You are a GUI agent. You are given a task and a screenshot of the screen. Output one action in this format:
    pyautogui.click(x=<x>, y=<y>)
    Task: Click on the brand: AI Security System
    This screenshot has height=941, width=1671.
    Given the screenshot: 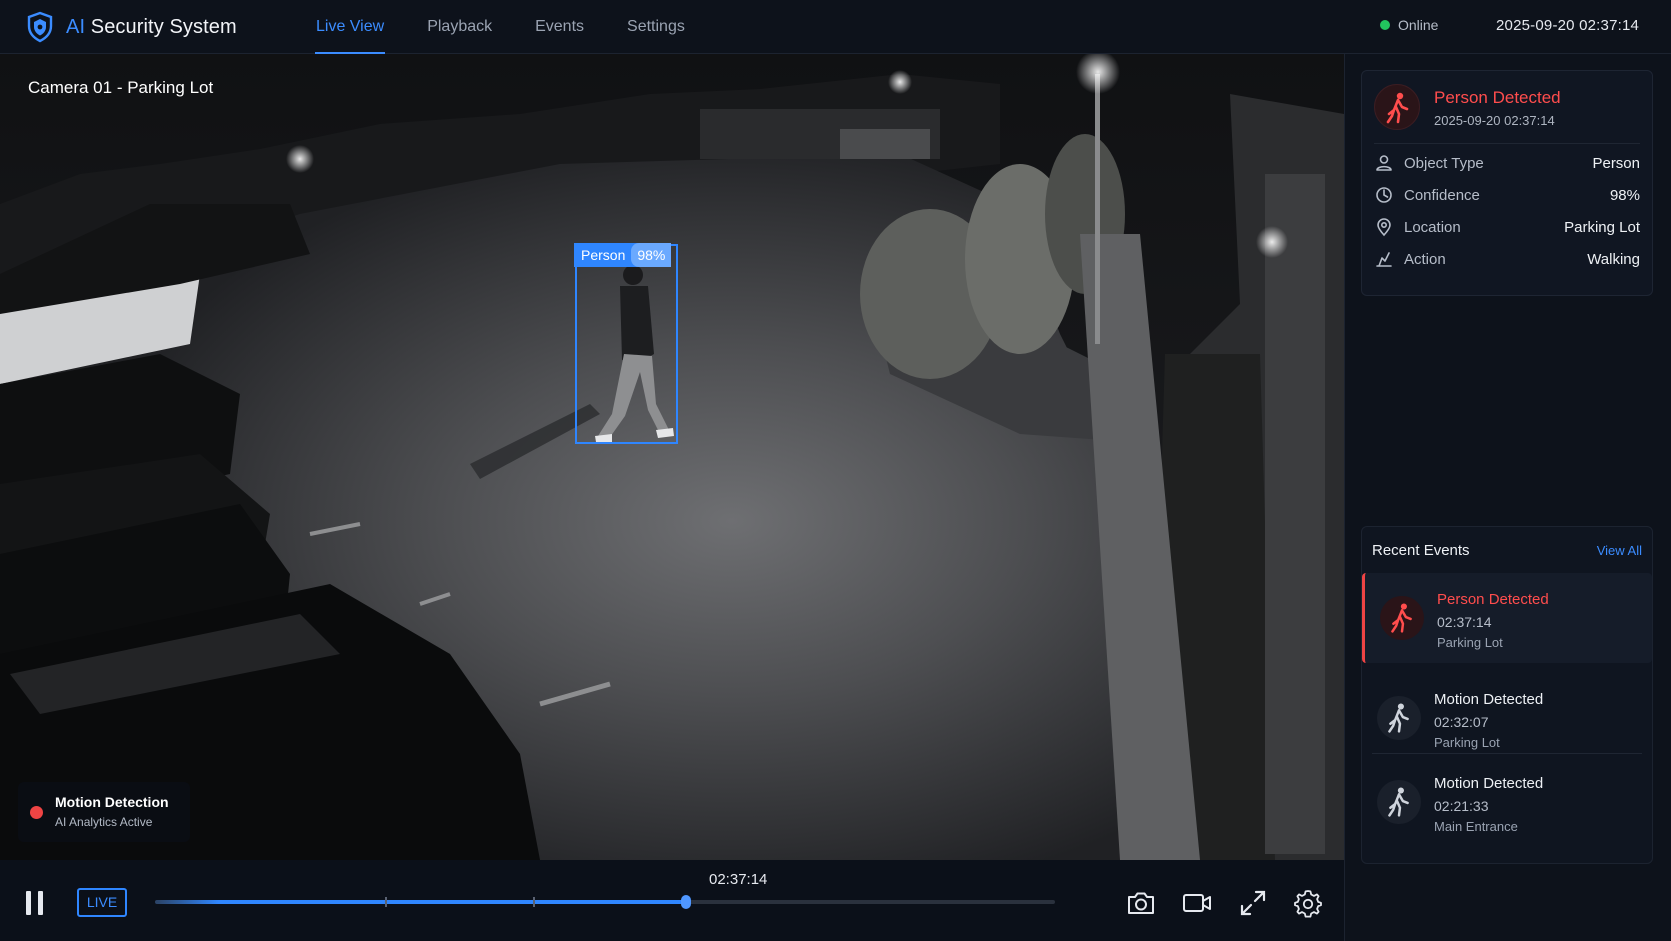 What is the action you would take?
    pyautogui.click(x=131, y=27)
    